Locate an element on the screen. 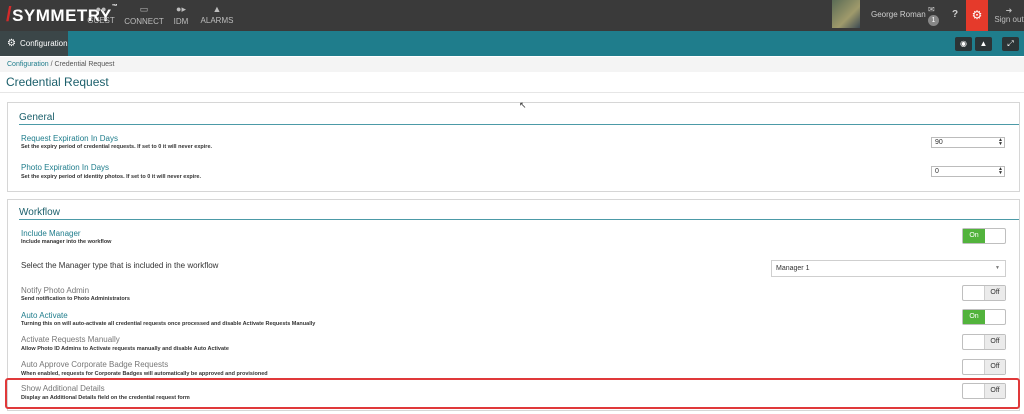  activate-manually-toggle: Off is located at coordinates (984, 342).